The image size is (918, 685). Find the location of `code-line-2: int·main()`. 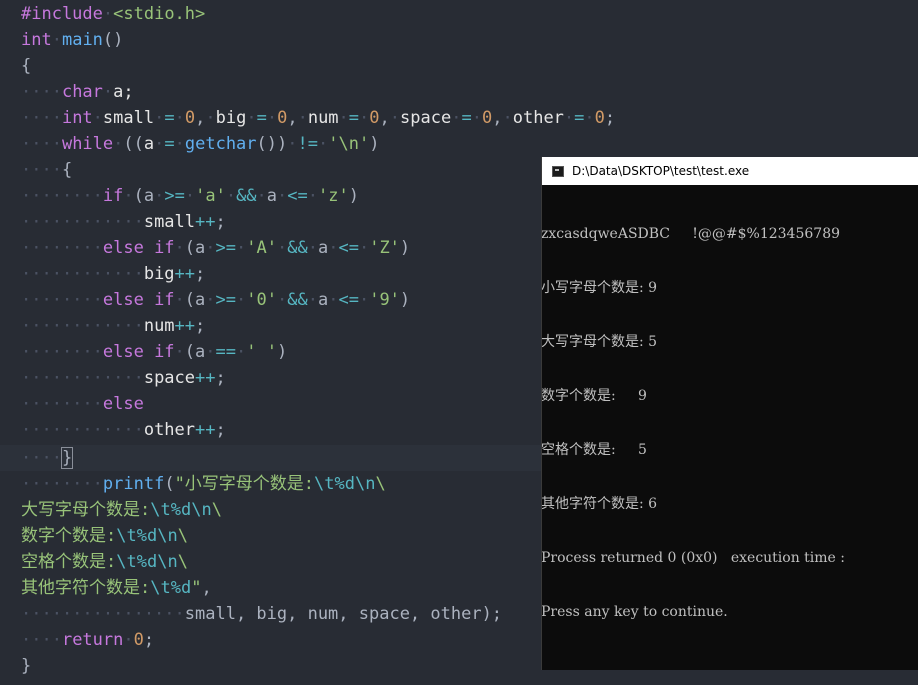

code-line-2: int·main() is located at coordinates (72, 40).